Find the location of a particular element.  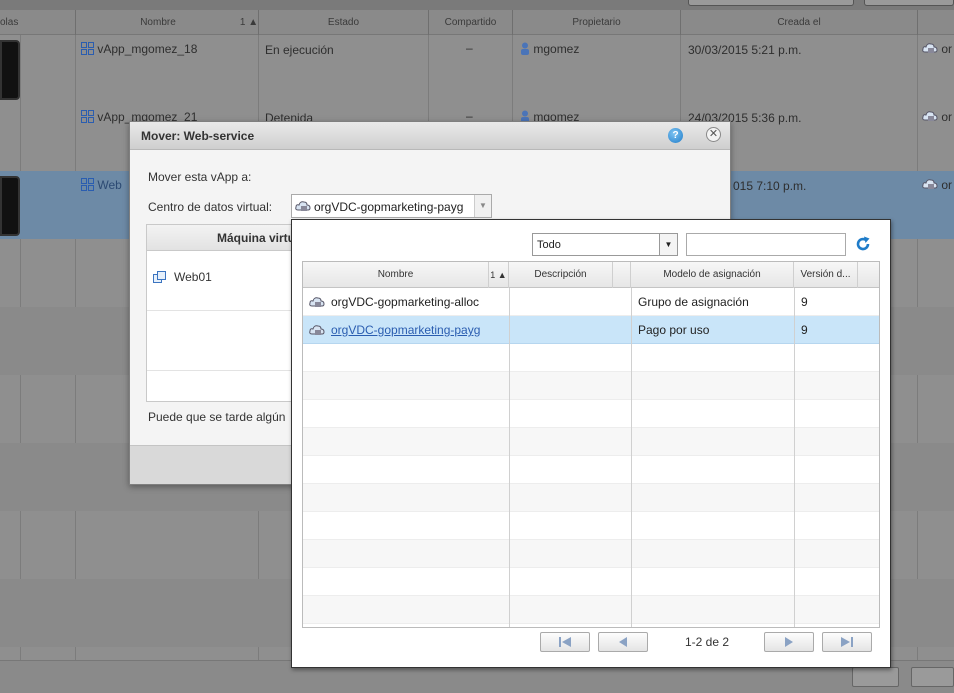

col-sort-indicator: 1 ▲ is located at coordinates (499, 275).